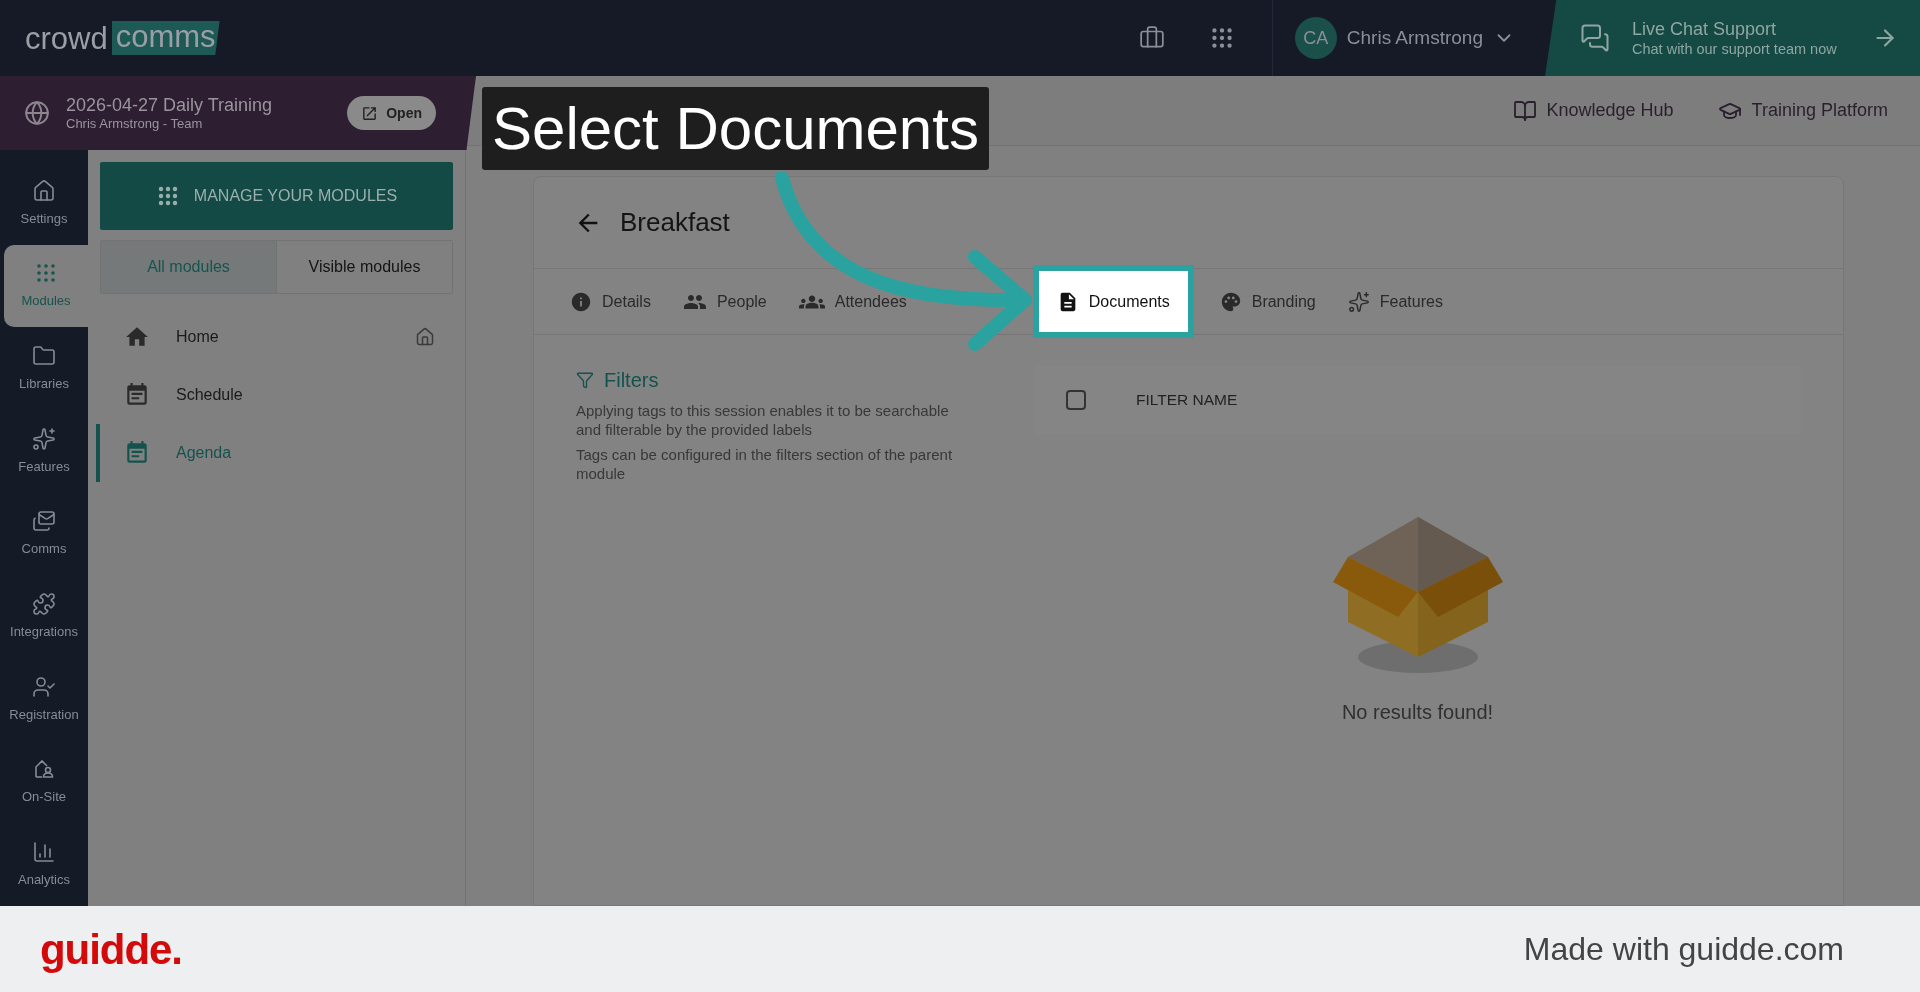 The width and height of the screenshot is (1920, 992). I want to click on book-icon, so click(1524, 110).